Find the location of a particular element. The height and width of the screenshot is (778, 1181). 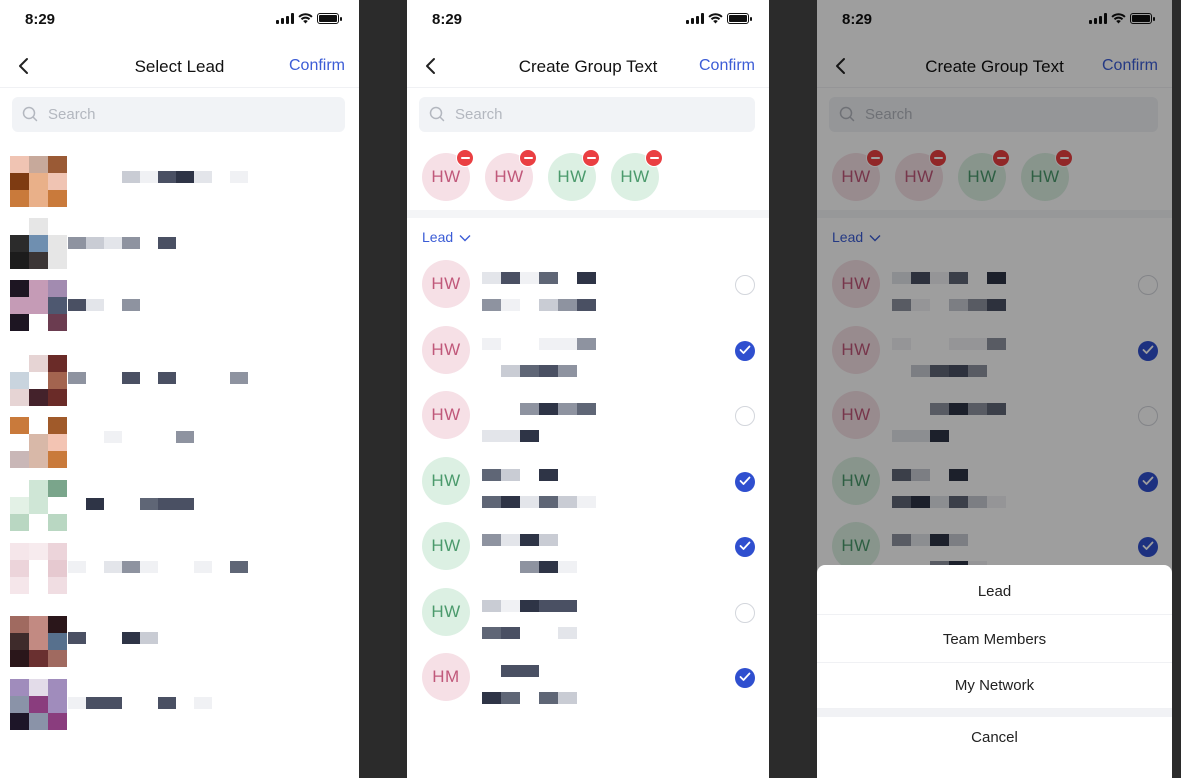

signal-icon is located at coordinates (285, 18).